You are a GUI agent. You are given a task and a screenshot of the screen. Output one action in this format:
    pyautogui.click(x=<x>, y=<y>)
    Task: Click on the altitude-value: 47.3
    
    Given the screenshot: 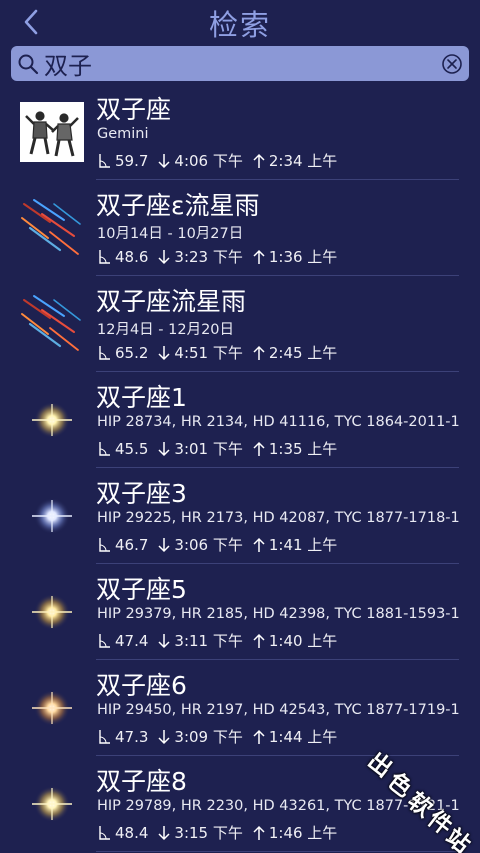 What is the action you would take?
    pyautogui.click(x=132, y=736)
    